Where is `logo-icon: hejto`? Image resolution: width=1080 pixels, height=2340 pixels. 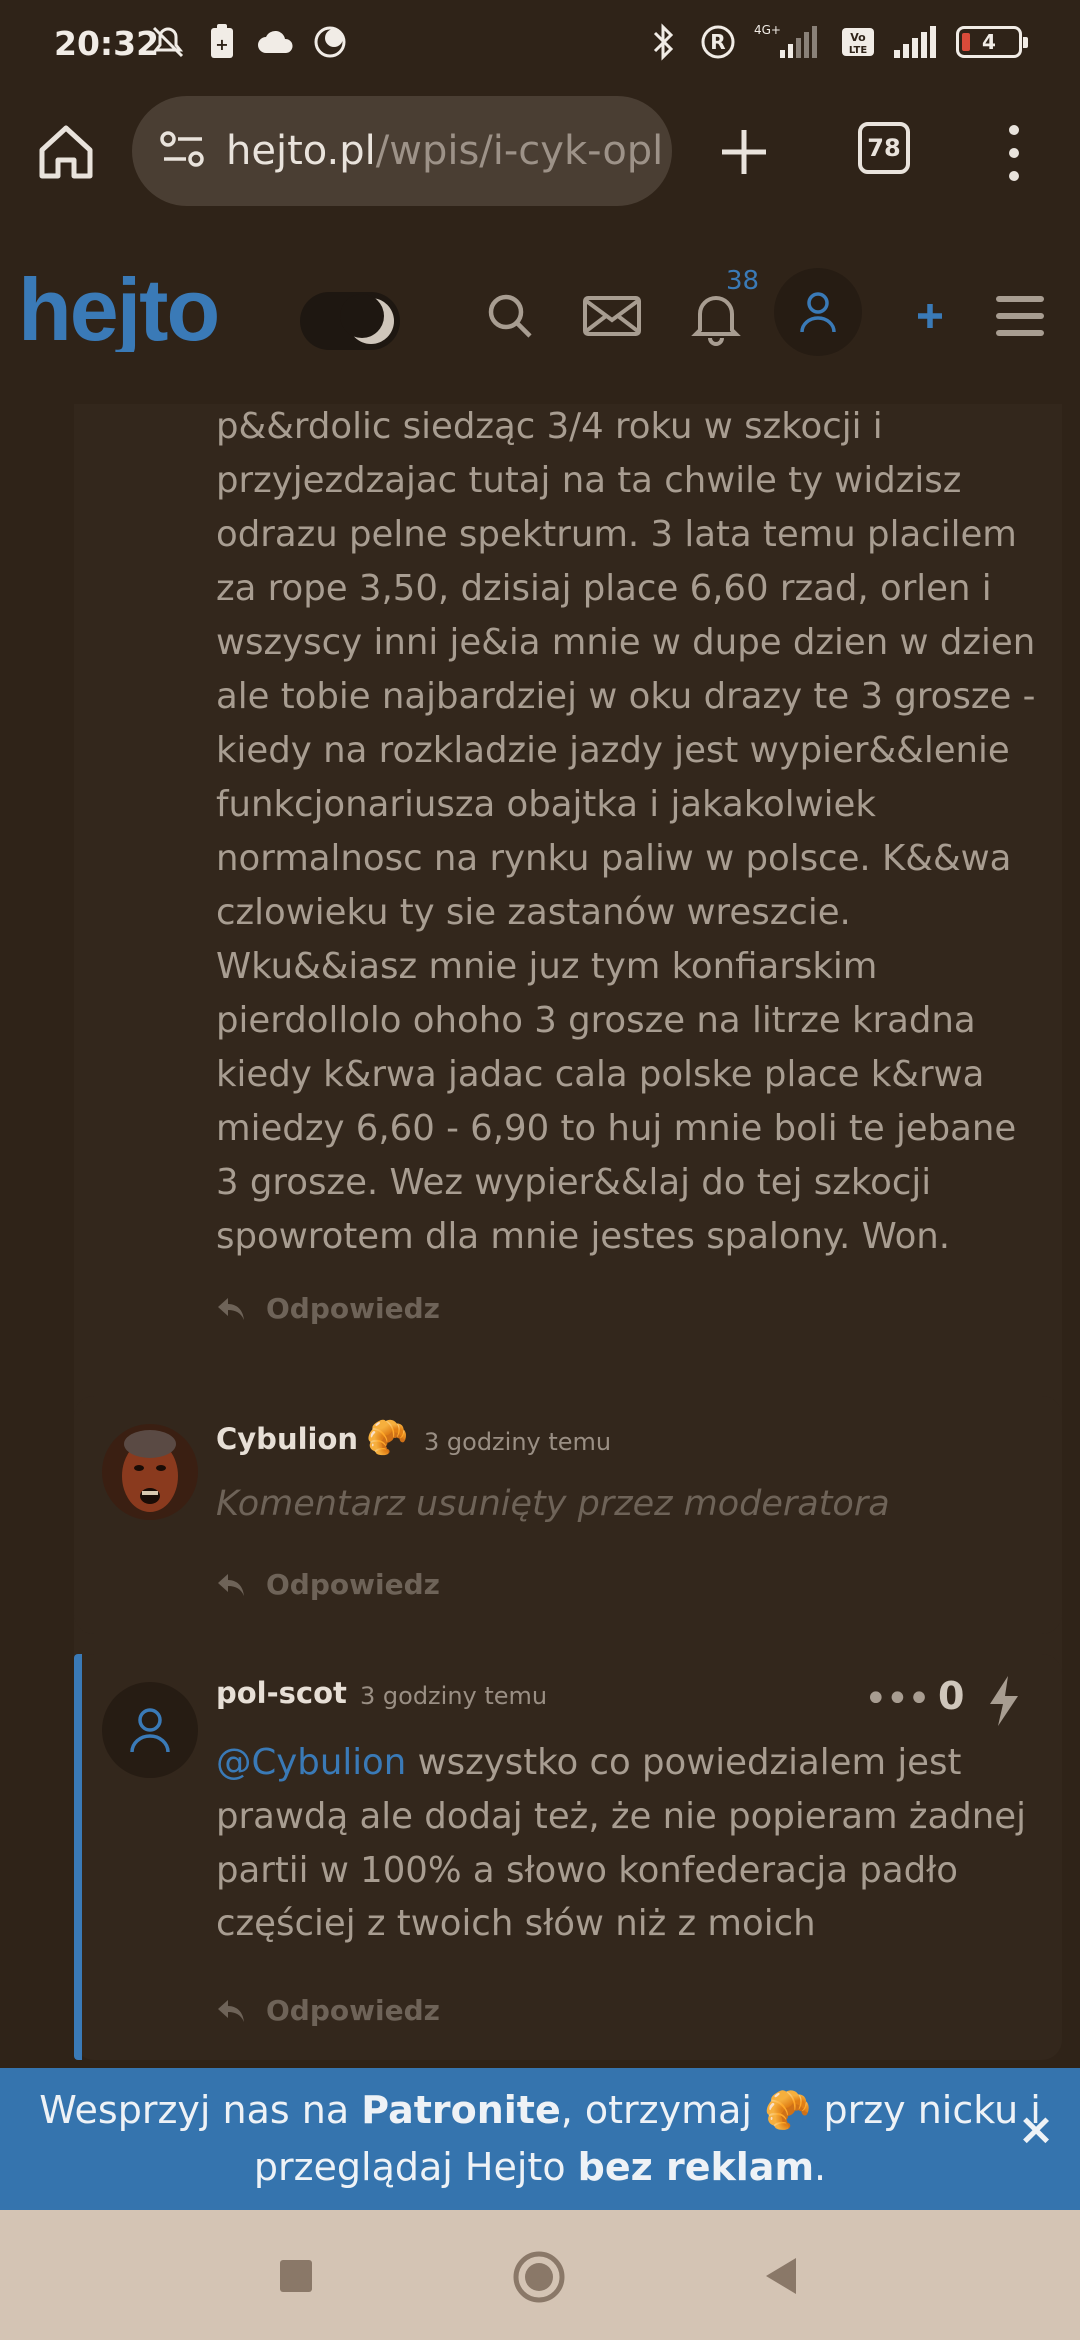
logo-icon: hejto is located at coordinates (119, 309).